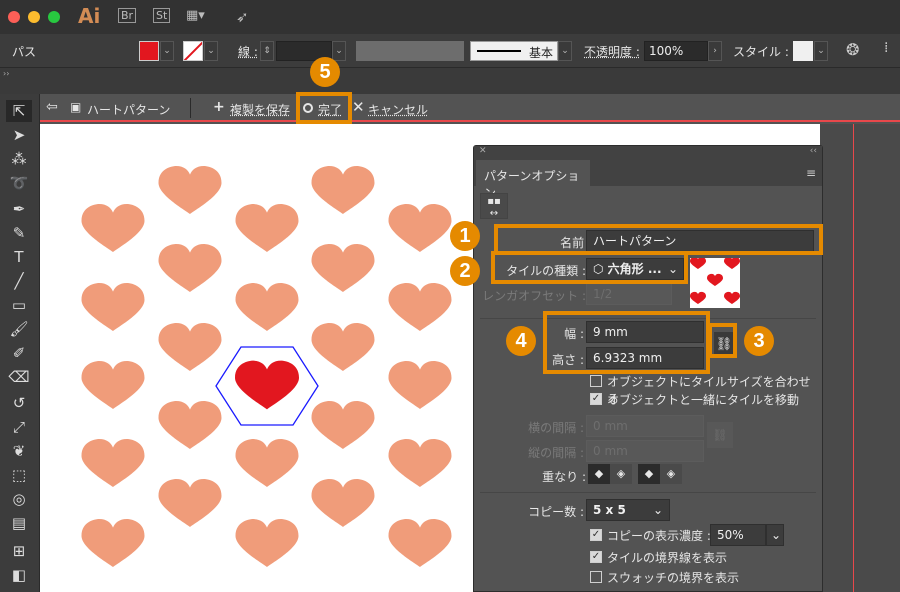 The height and width of the screenshot is (592, 900). What do you see at coordinates (19, 353) in the screenshot?
I see `shaper-tool-icon: ✐` at bounding box center [19, 353].